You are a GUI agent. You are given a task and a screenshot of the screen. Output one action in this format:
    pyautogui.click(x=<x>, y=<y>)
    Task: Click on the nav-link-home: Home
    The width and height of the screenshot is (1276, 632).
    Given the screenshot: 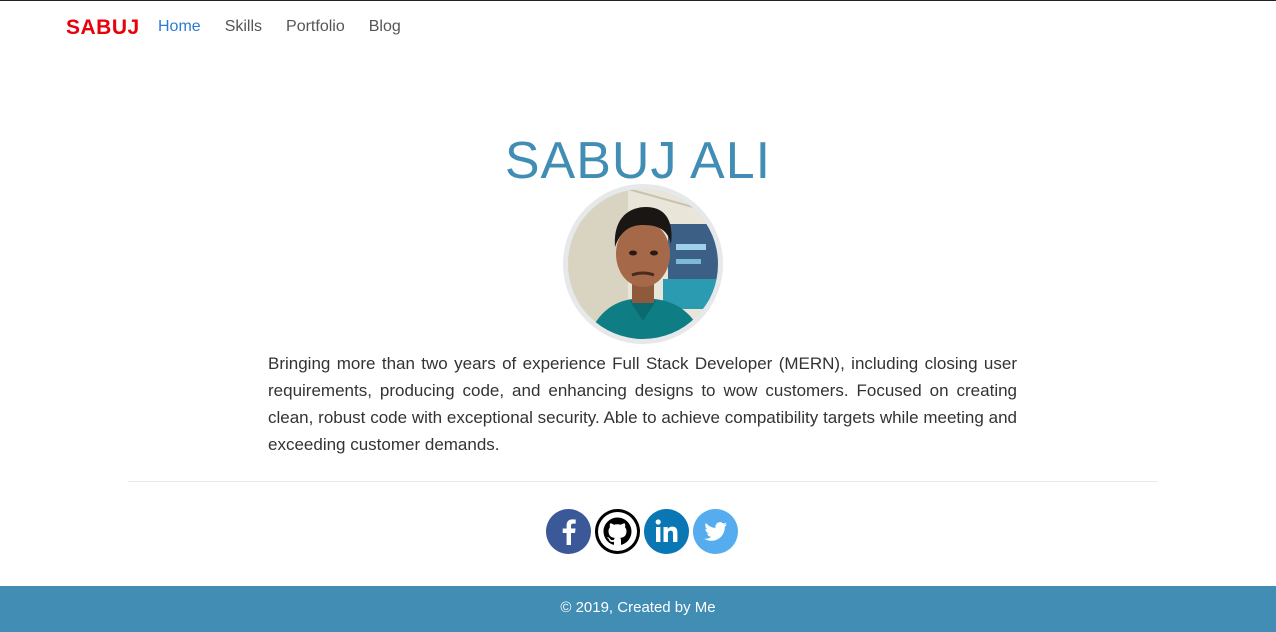 What is the action you would take?
    pyautogui.click(x=179, y=27)
    